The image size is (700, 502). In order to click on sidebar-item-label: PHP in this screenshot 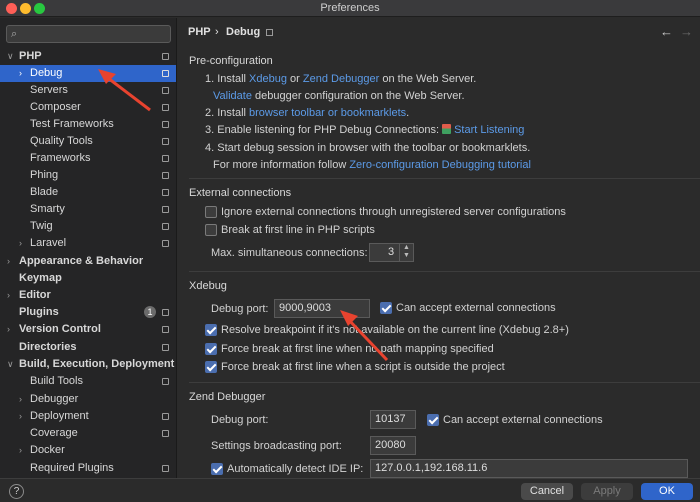, I will do `click(30, 56)`.